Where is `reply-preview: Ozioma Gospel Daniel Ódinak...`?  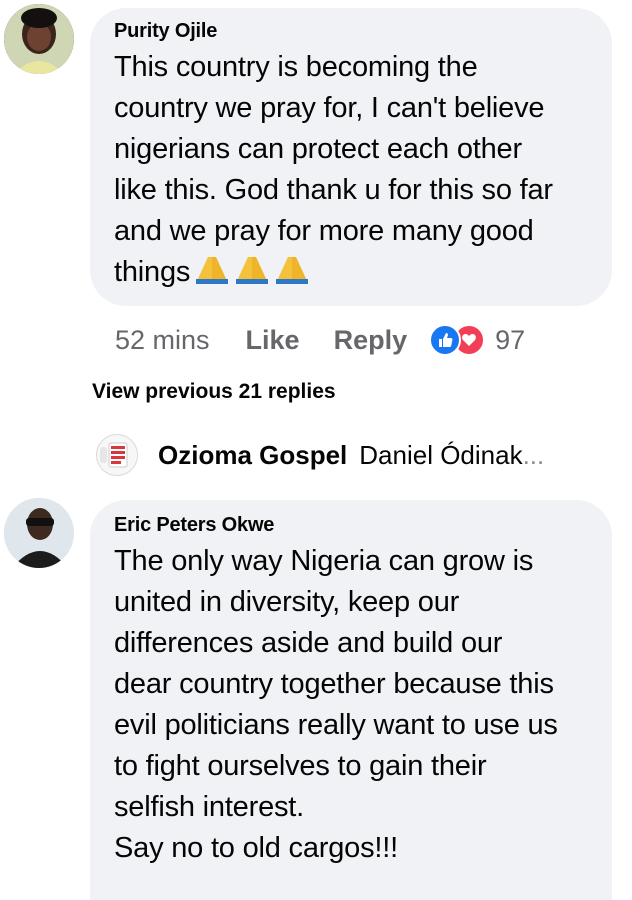 reply-preview: Ozioma Gospel Daniel Ódinak... is located at coordinates (320, 455).